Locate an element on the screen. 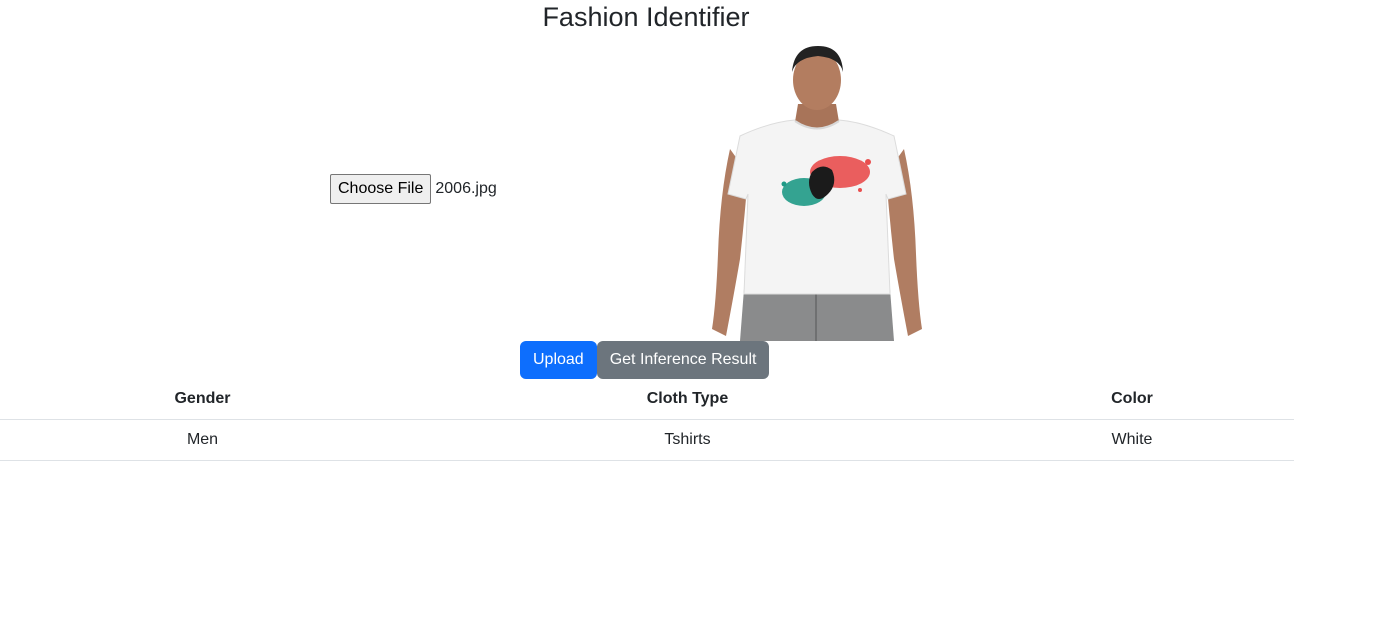 The width and height of the screenshot is (1379, 632). preview-image is located at coordinates (817, 193).